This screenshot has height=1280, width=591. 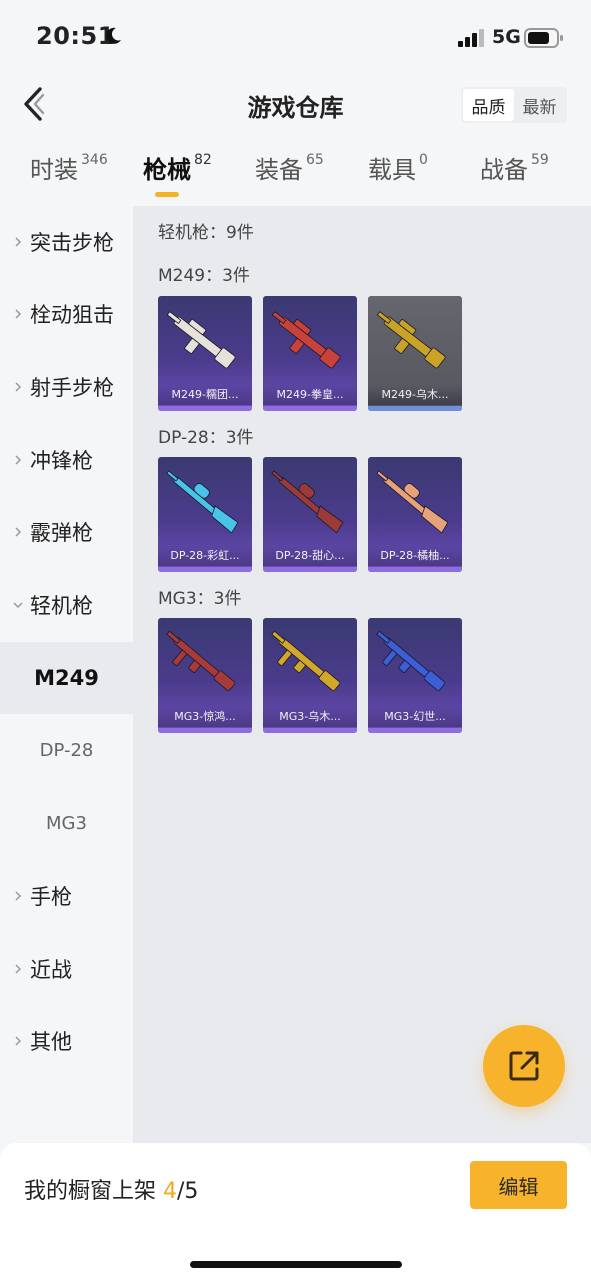 What do you see at coordinates (504, 170) in the screenshot?
I see `tab-label: 战备` at bounding box center [504, 170].